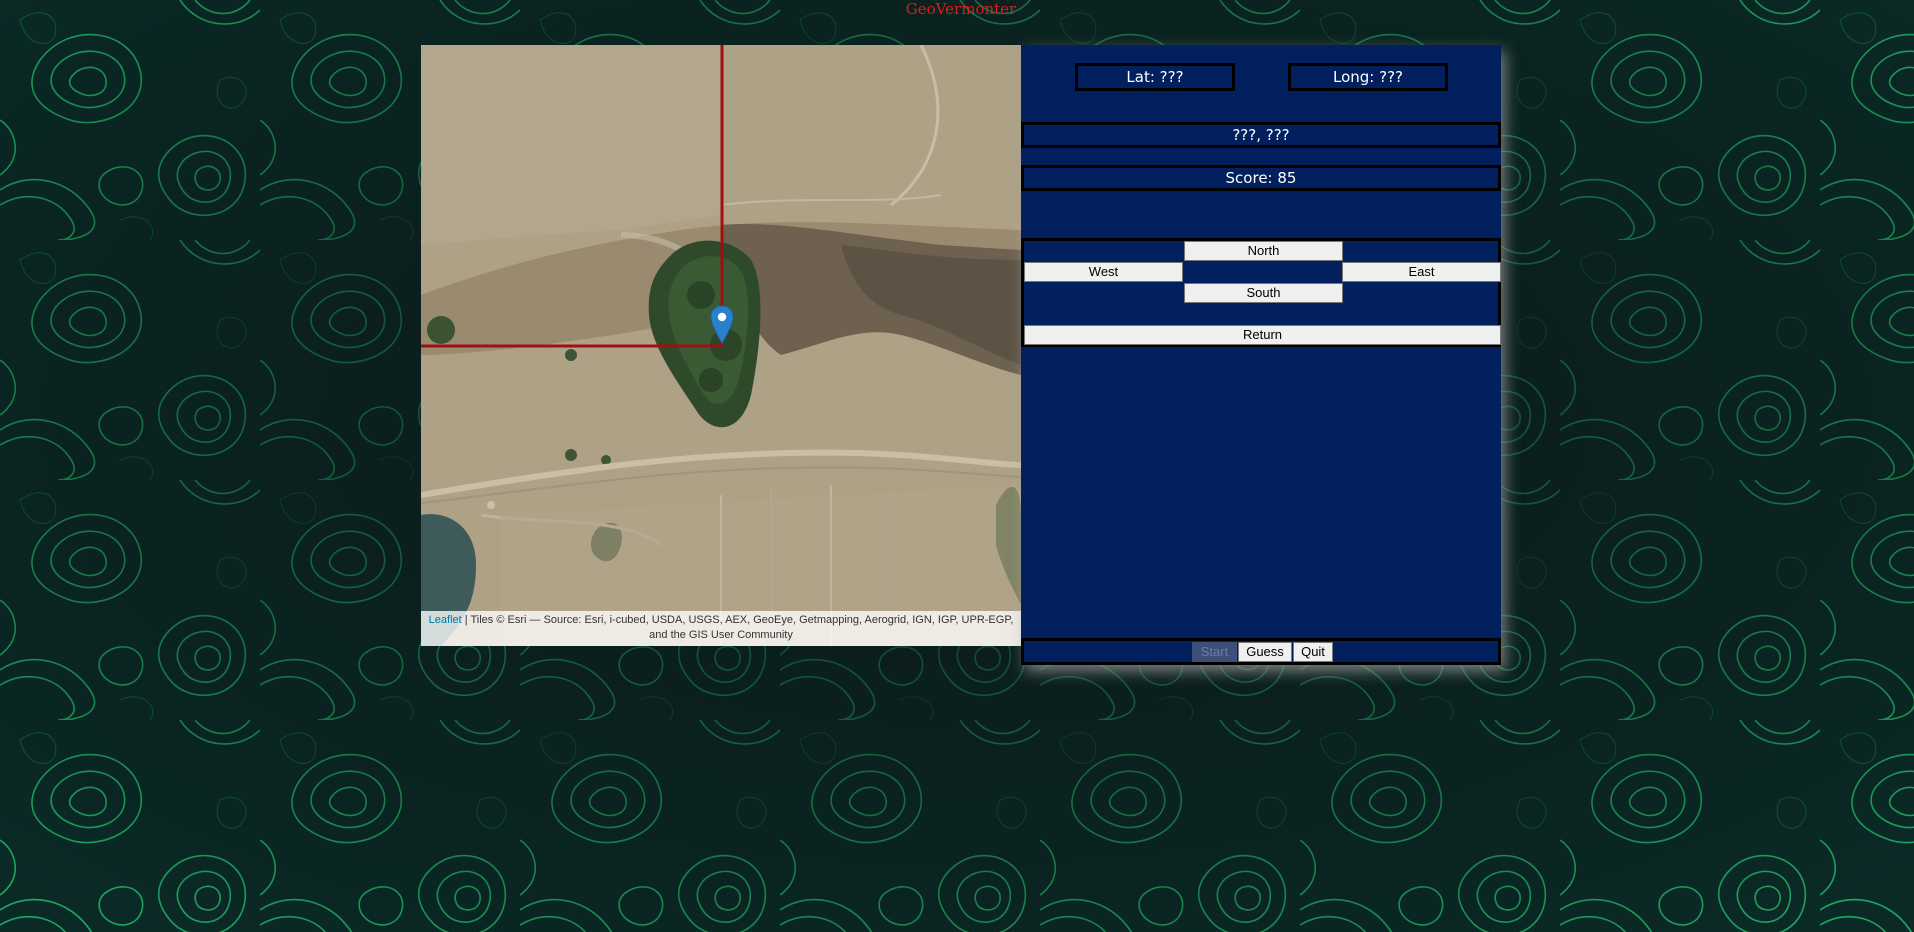  I want to click on quit-button: Quit, so click(1313, 652).